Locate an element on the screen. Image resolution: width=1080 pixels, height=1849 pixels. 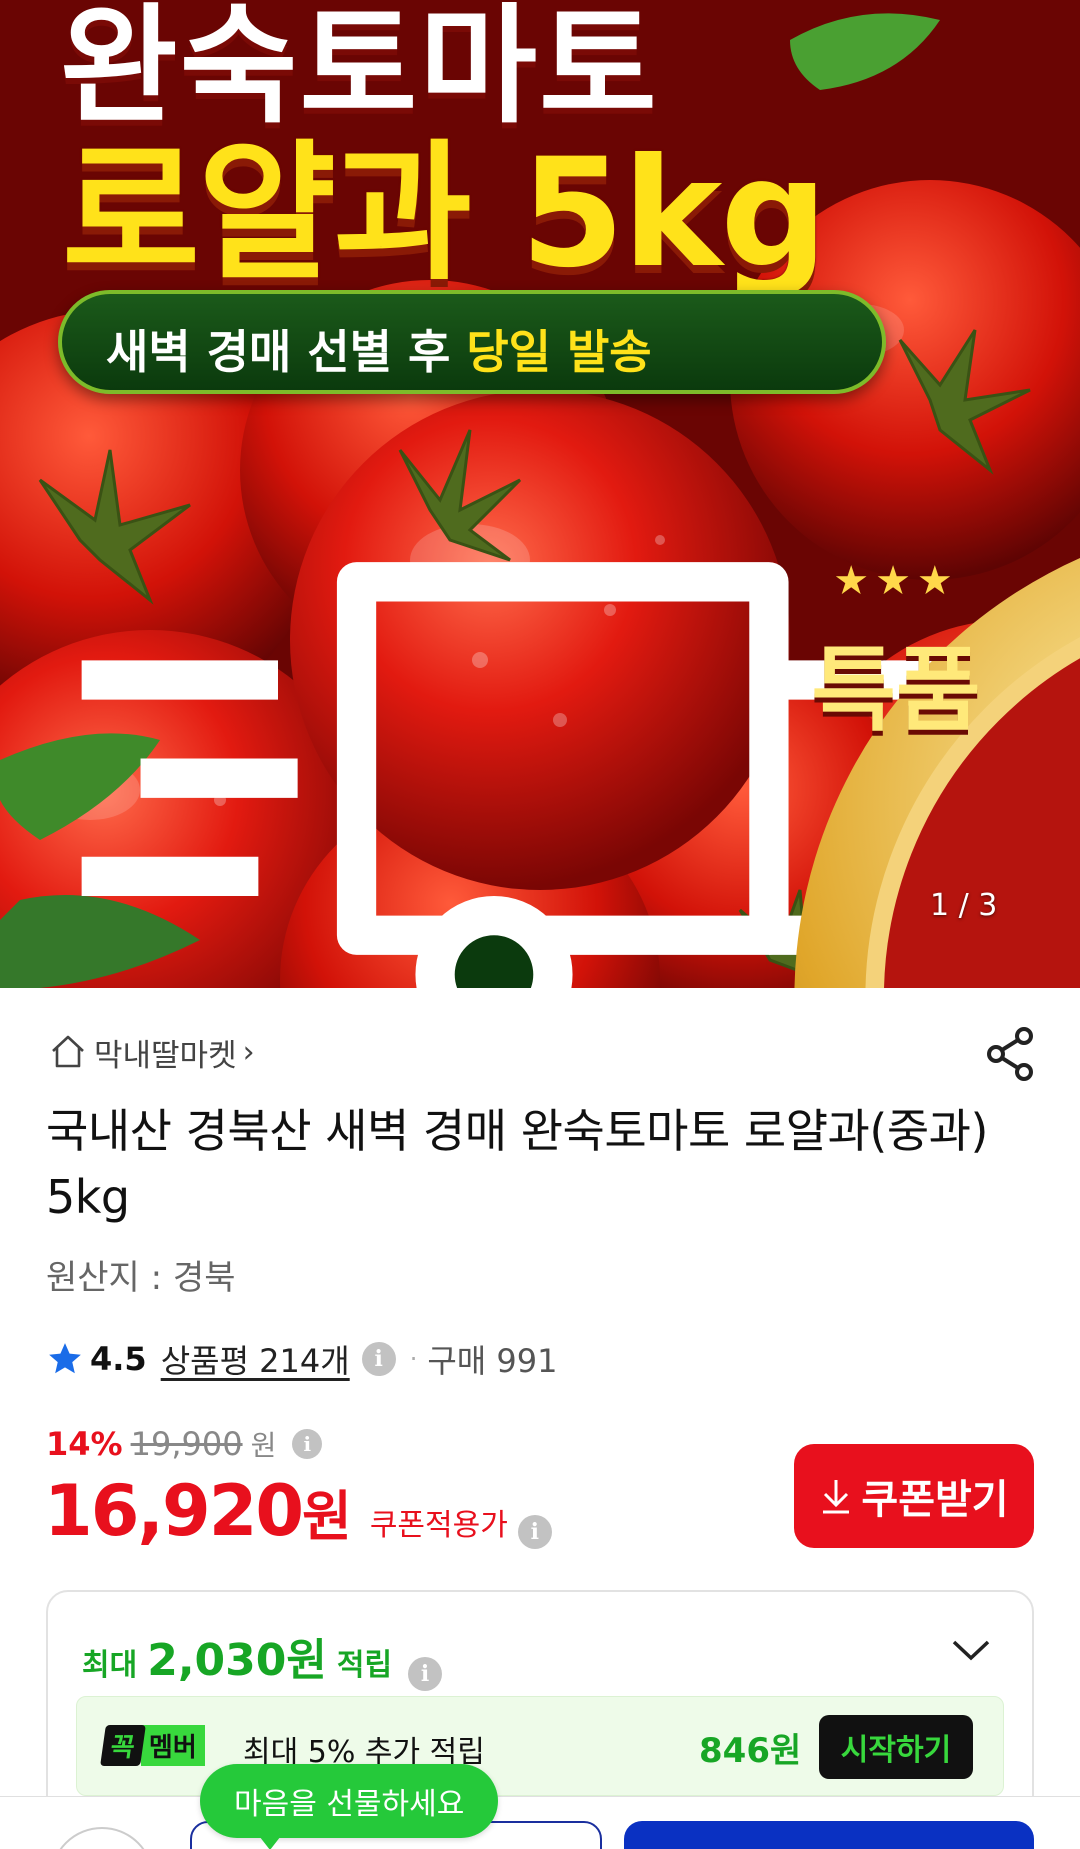
final-price-row: 16,920 원 쿠폰적용가 i is located at coordinates (298, 1511).